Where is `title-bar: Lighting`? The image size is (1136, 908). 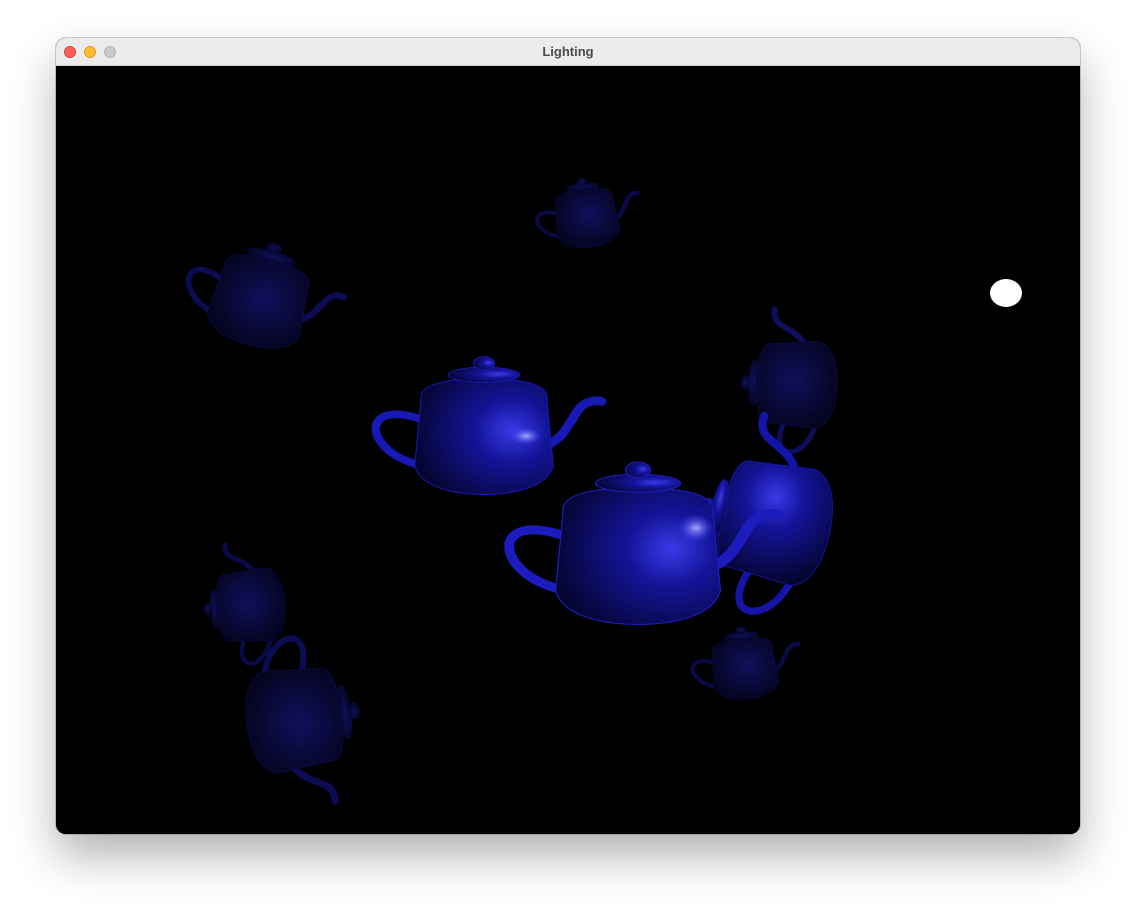
title-bar: Lighting is located at coordinates (568, 52).